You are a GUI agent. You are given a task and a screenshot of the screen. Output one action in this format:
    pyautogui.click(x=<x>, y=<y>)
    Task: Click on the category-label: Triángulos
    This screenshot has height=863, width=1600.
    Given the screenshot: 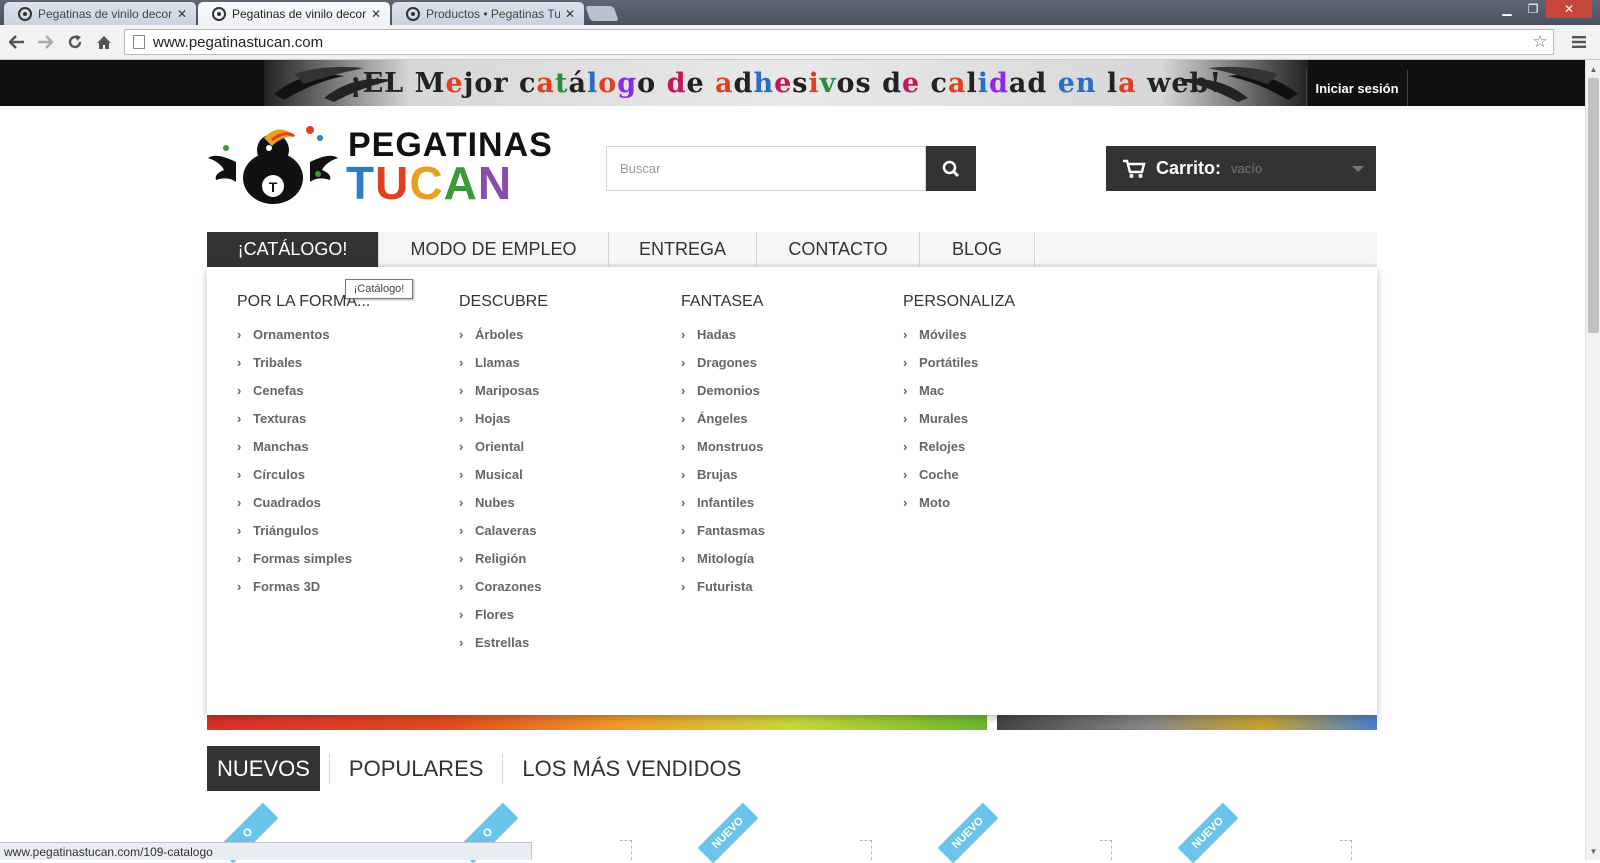 What is the action you would take?
    pyautogui.click(x=286, y=530)
    